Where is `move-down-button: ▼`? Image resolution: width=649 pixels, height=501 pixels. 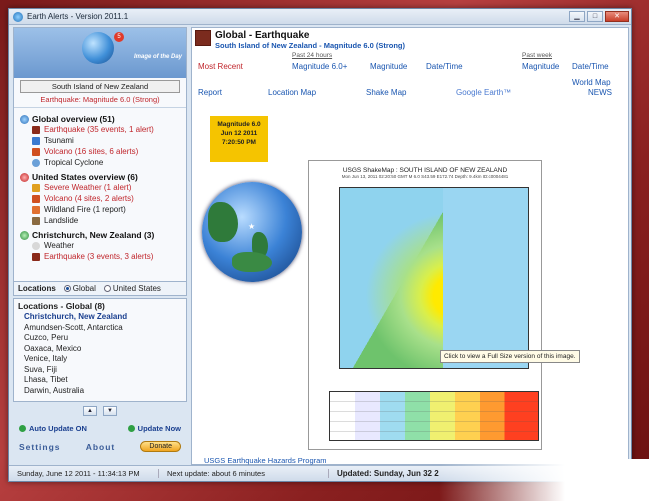 move-down-button: ▼ is located at coordinates (110, 411).